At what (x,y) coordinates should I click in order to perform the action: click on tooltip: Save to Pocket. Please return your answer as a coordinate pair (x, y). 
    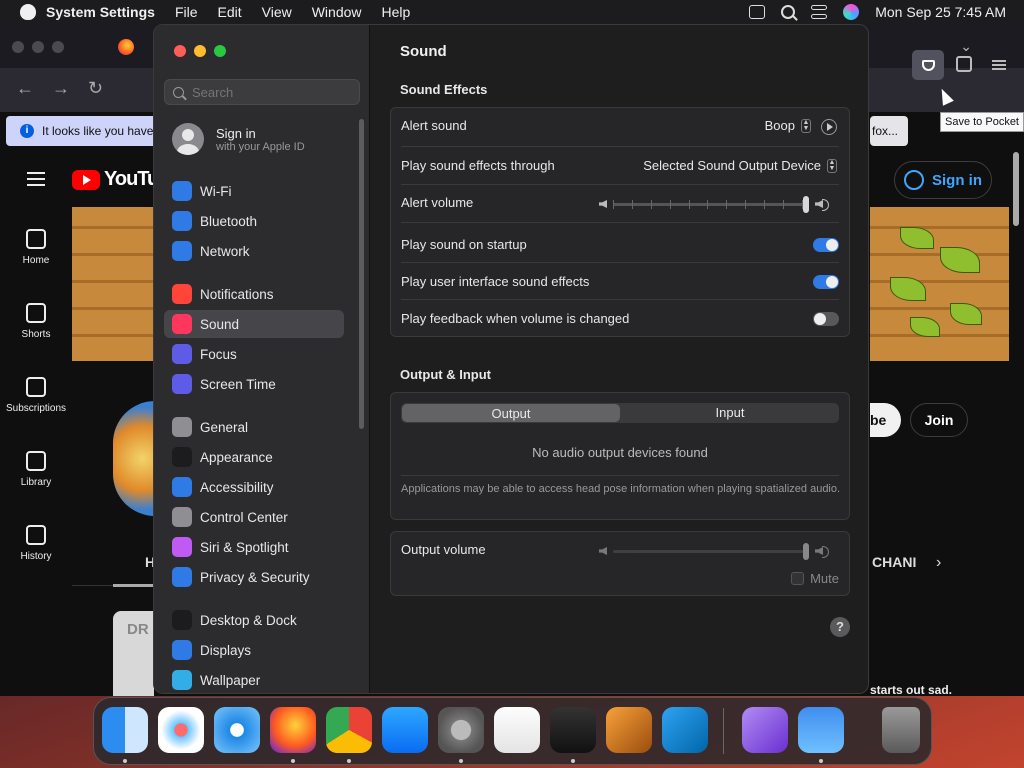
    Looking at the image, I should click on (982, 122).